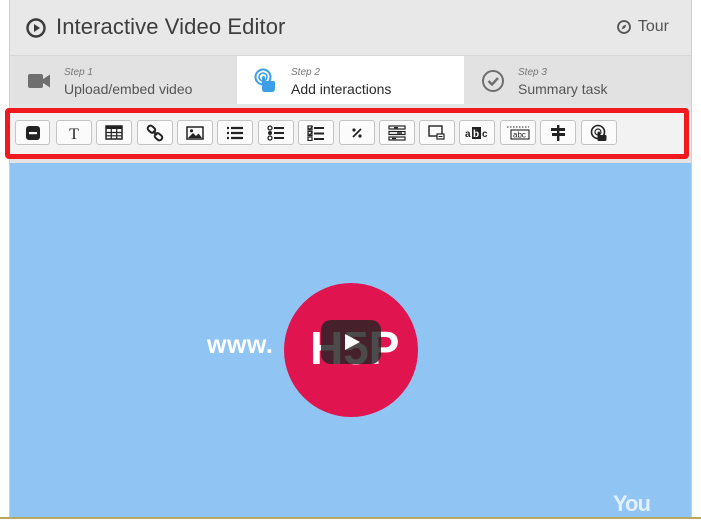 Image resolution: width=701 pixels, height=521 pixels. Describe the element at coordinates (264, 80) in the screenshot. I see `touch-hand-icon` at that location.